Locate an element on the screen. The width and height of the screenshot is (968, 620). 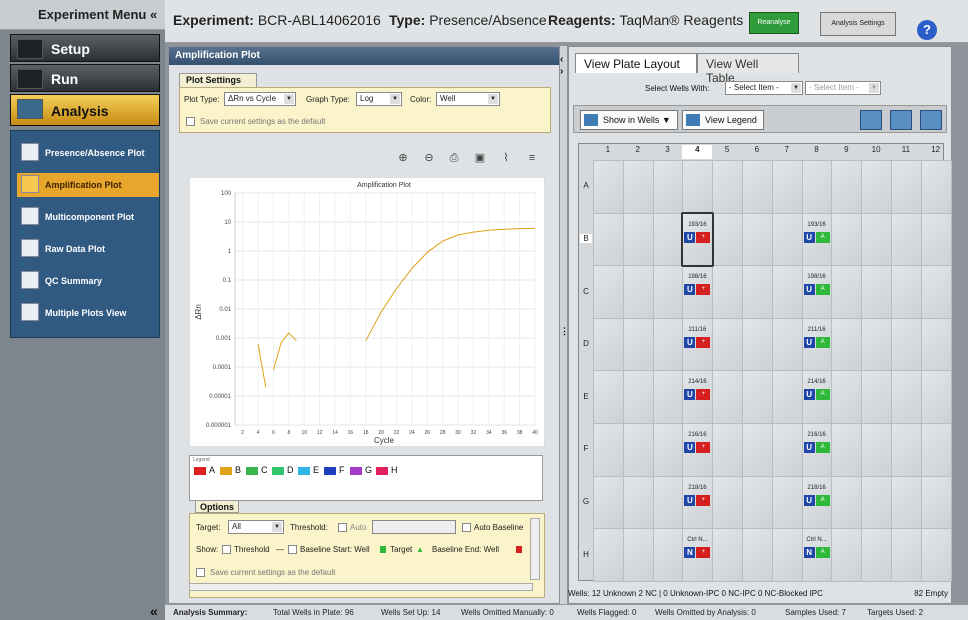
save-options-default-checkbox is located at coordinates (200, 572).